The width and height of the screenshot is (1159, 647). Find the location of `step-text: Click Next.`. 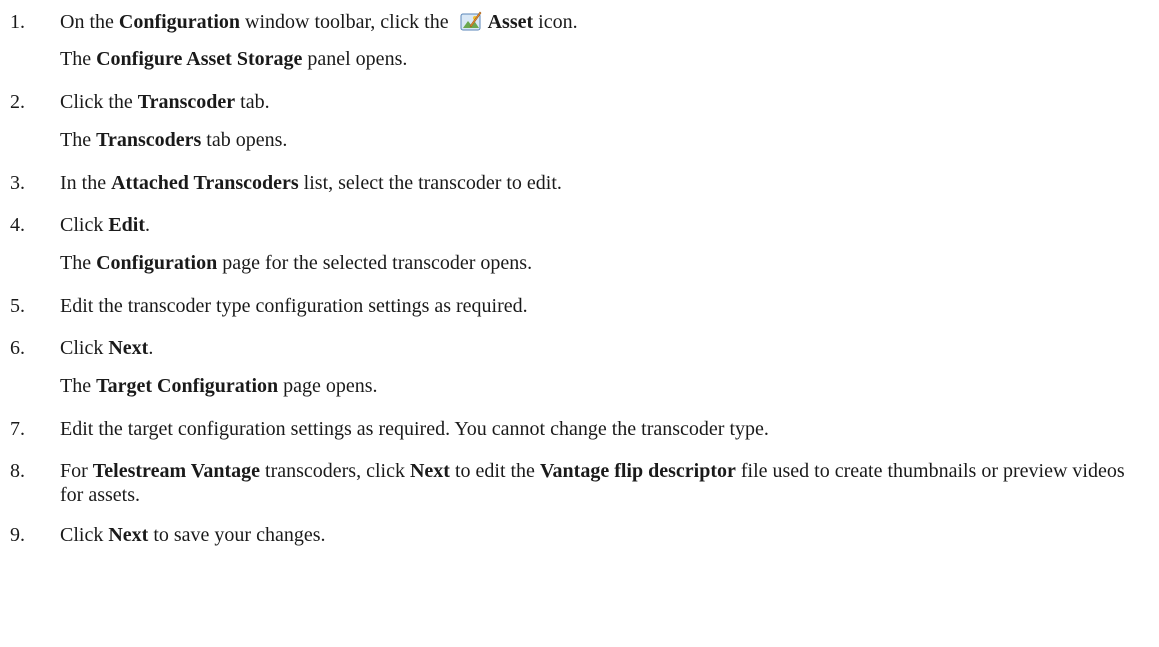

step-text: Click Next. is located at coordinates (605, 348).